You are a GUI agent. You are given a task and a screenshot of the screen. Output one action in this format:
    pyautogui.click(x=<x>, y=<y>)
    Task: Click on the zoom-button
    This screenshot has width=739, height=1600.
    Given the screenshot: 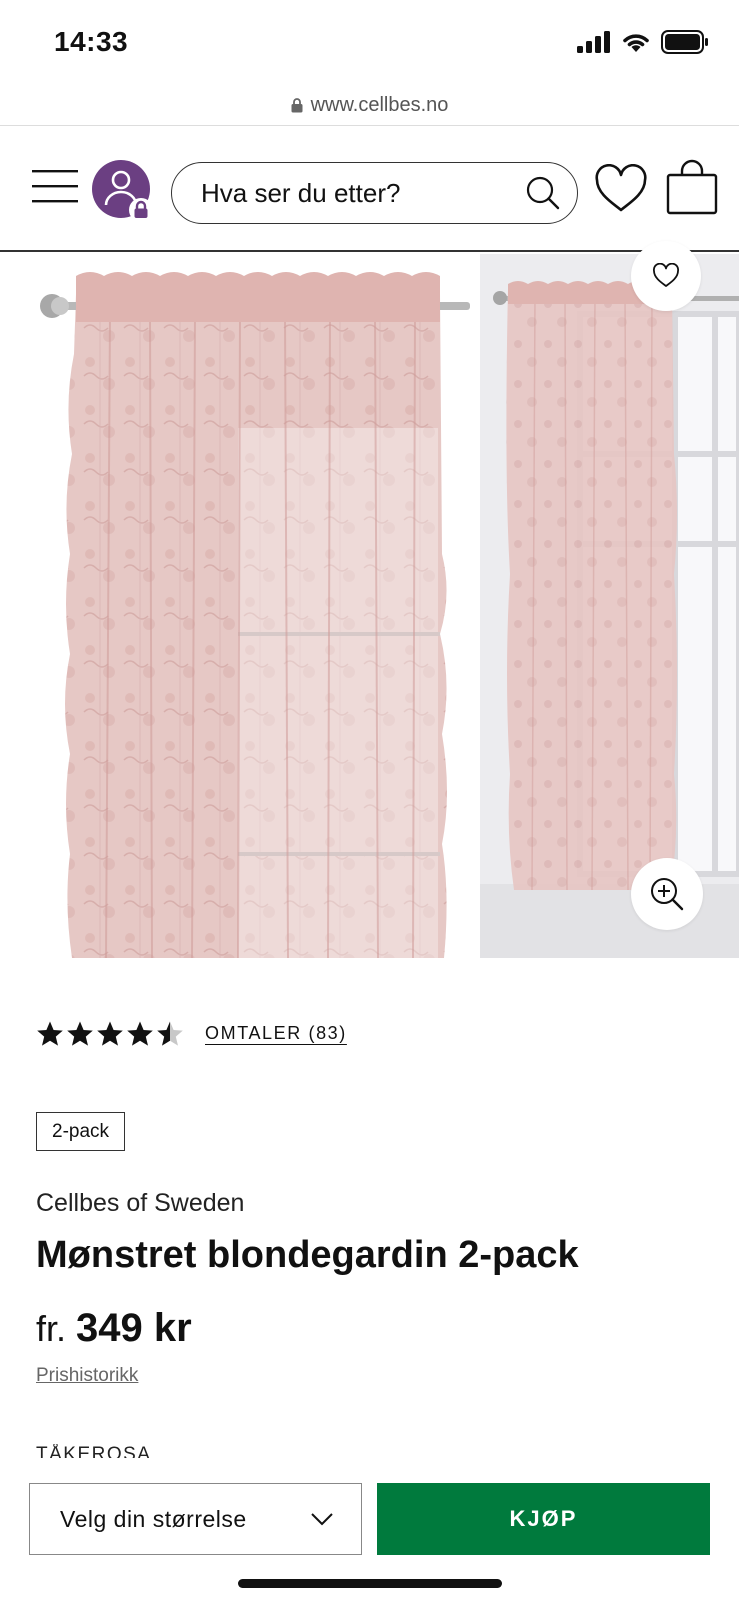 What is the action you would take?
    pyautogui.click(x=667, y=894)
    